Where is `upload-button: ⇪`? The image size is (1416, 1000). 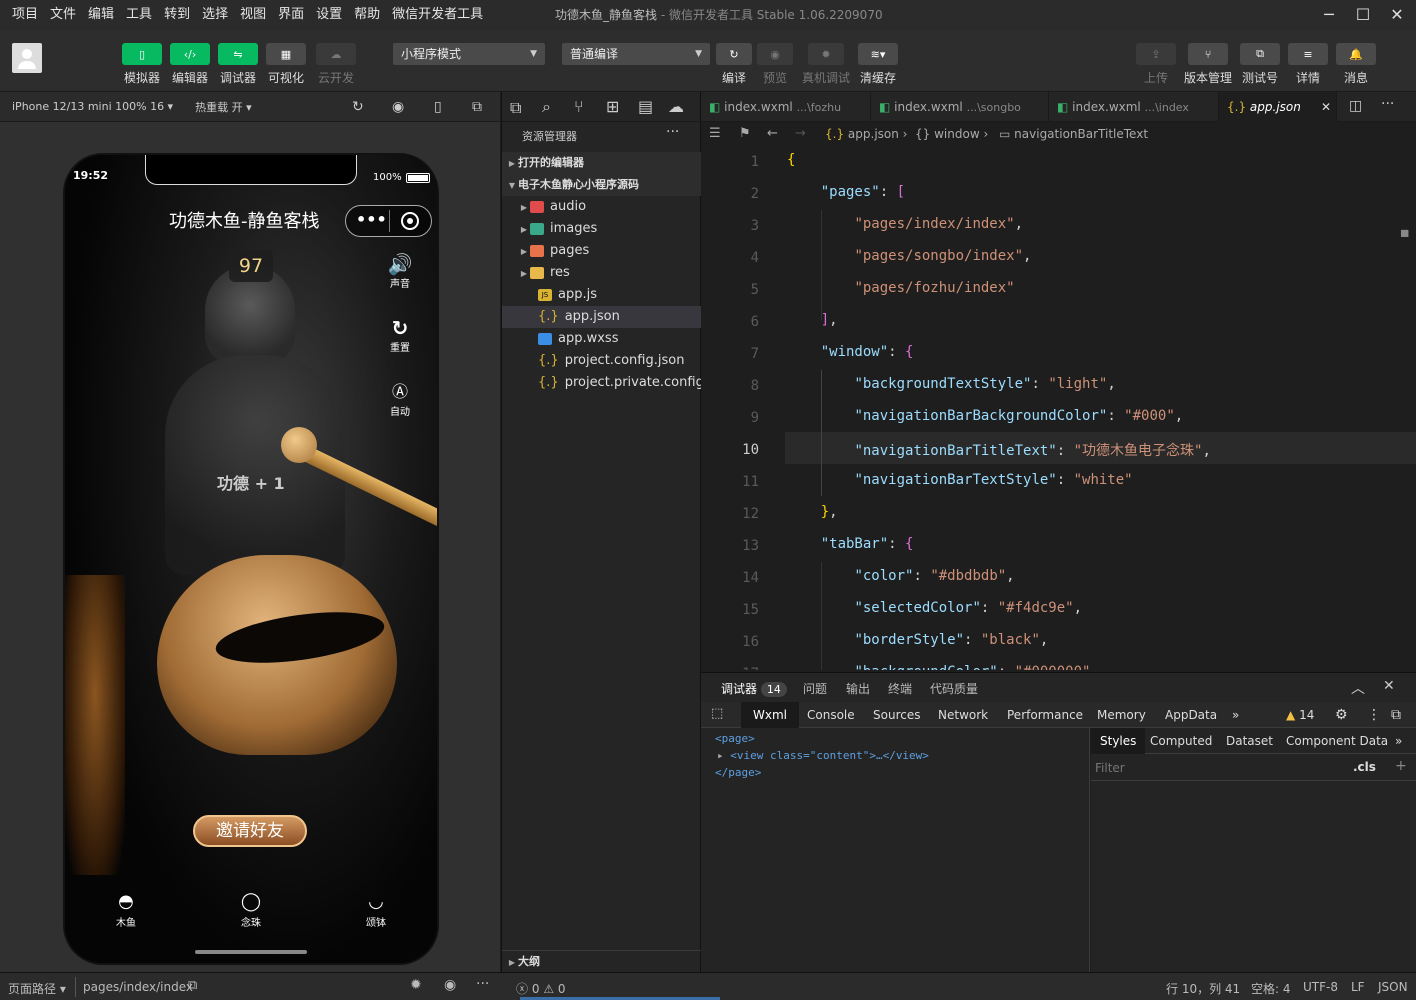
upload-button: ⇪ is located at coordinates (1156, 54).